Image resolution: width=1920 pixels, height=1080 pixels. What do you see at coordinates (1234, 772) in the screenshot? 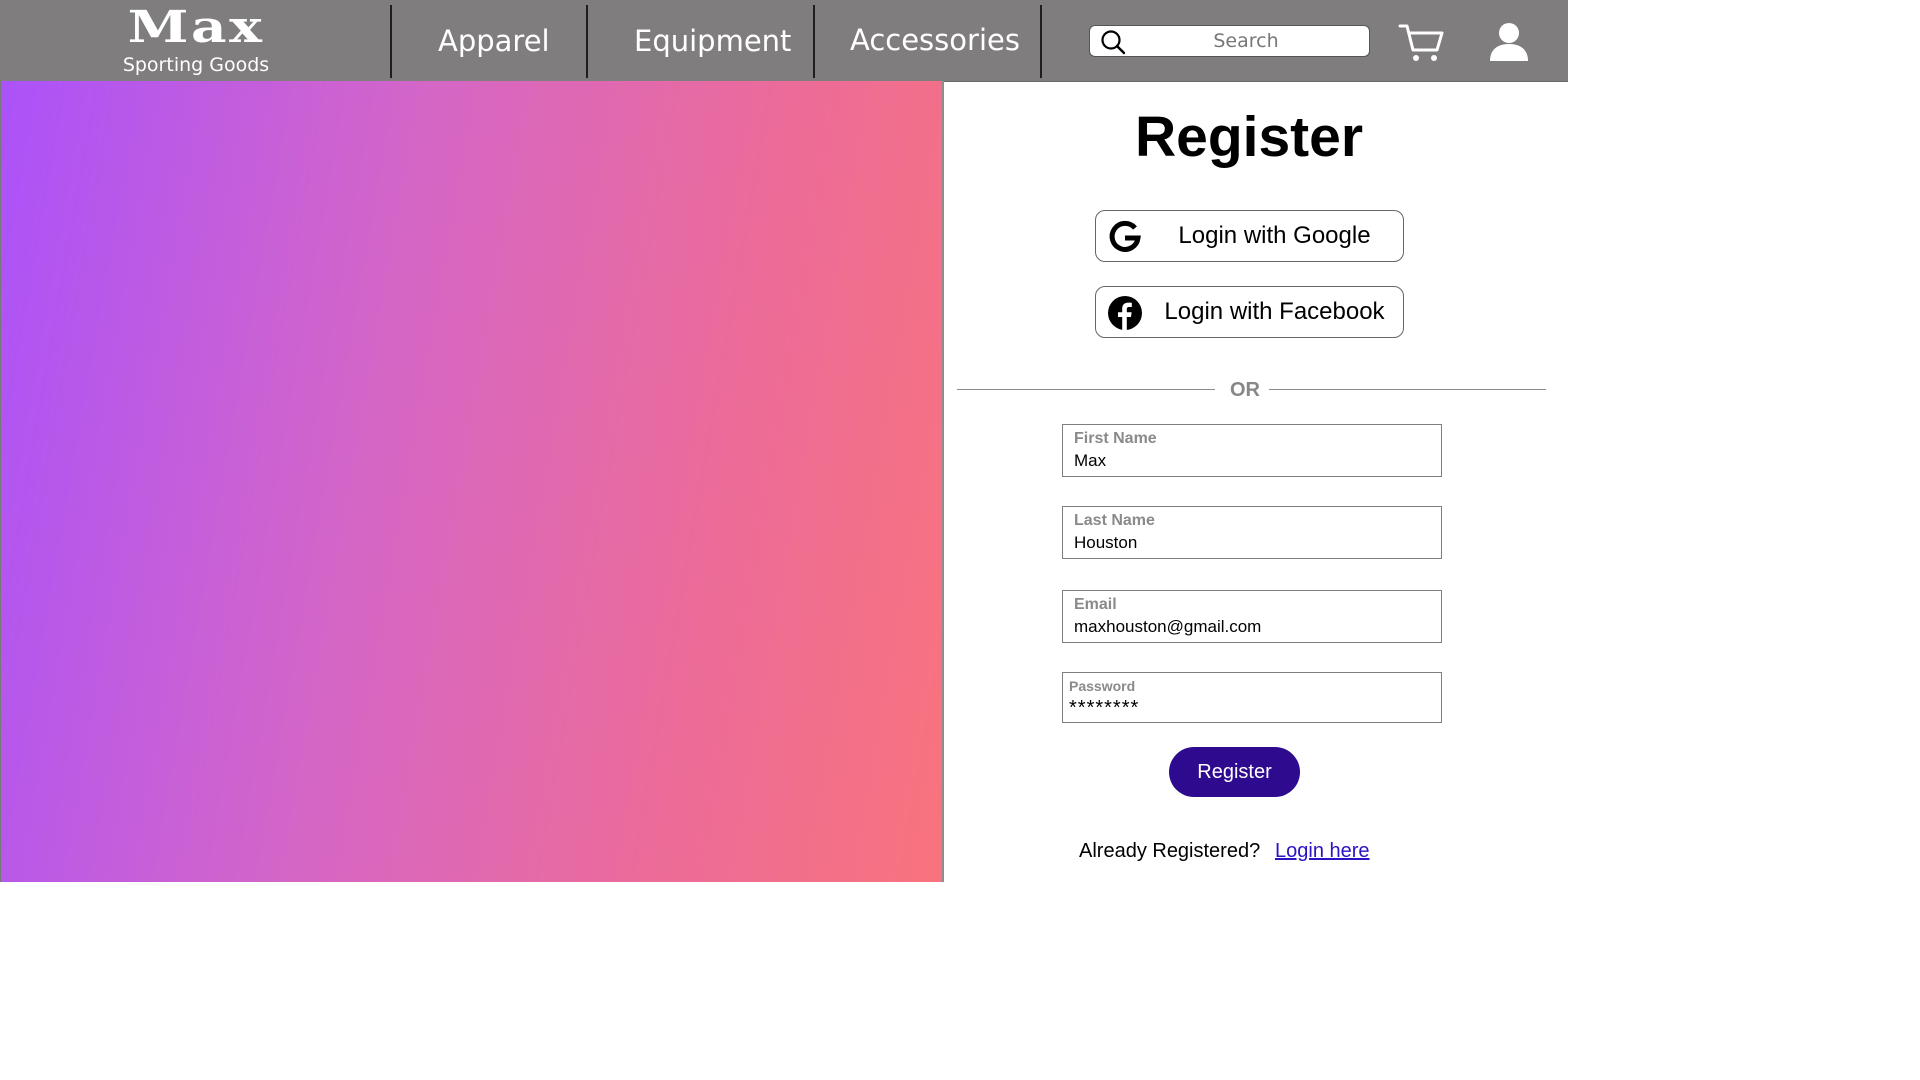
I see `register-button: Register` at bounding box center [1234, 772].